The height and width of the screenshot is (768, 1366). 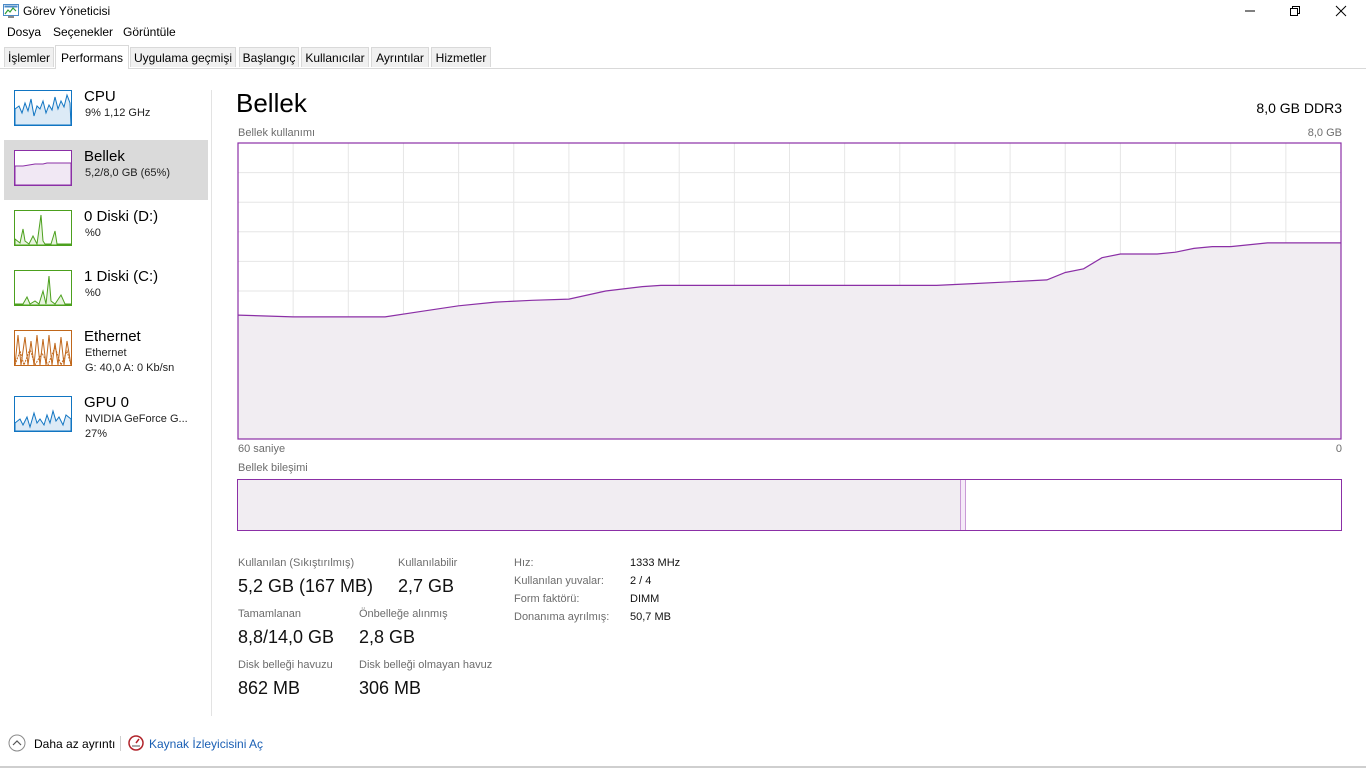 I want to click on time-axis-start: 60 saniye, so click(x=262, y=449).